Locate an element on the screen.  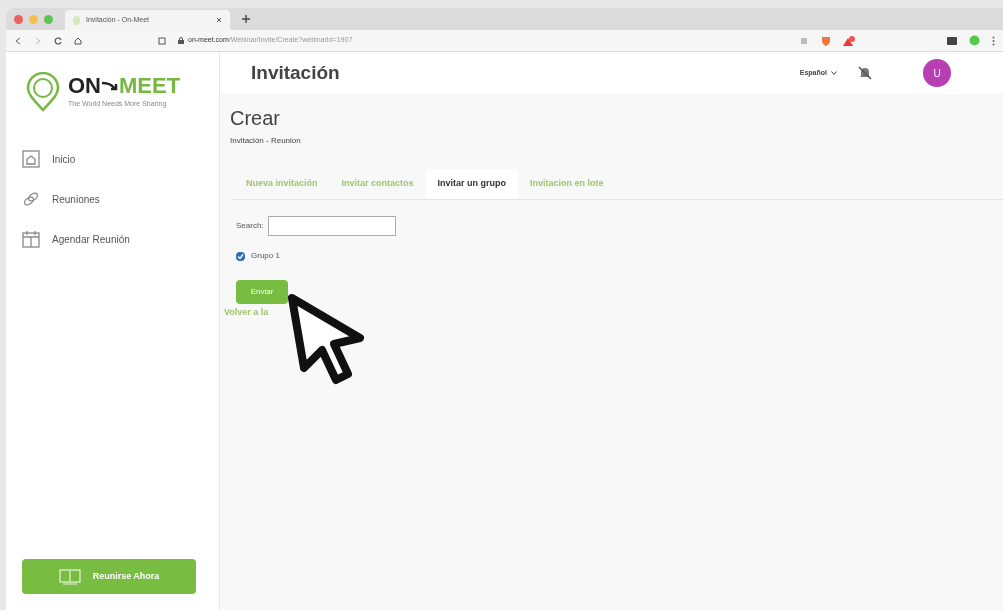
home-icon is located at coordinates (78, 40).